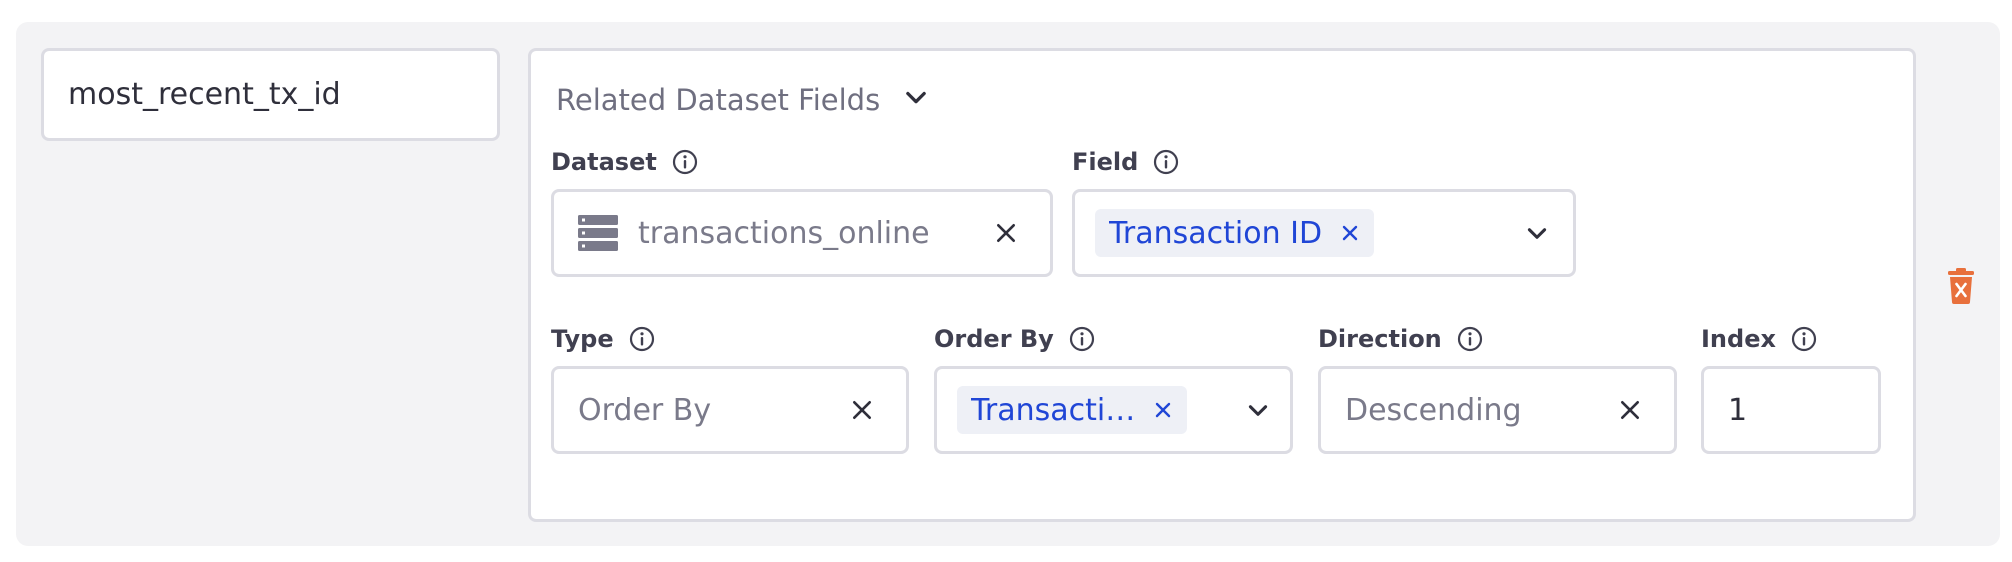 This screenshot has height=562, width=2012. What do you see at coordinates (1433, 410) in the screenshot?
I see `direction-value: Descending` at bounding box center [1433, 410].